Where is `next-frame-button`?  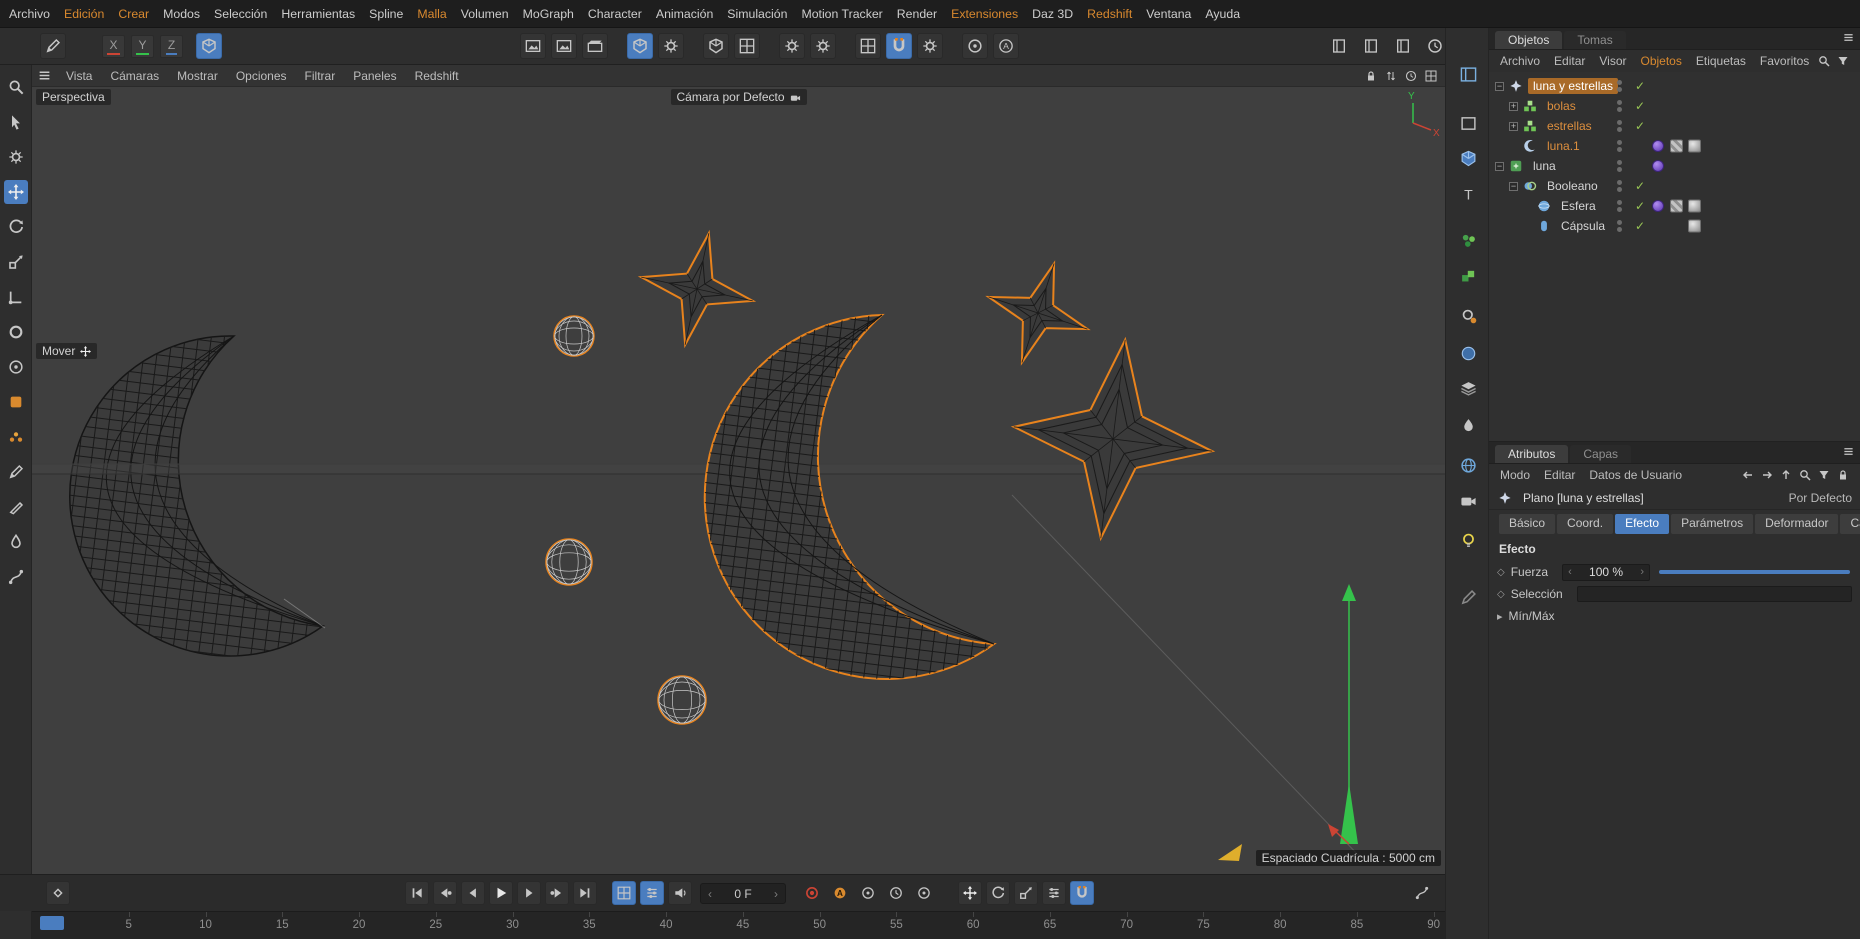 next-frame-button is located at coordinates (529, 893).